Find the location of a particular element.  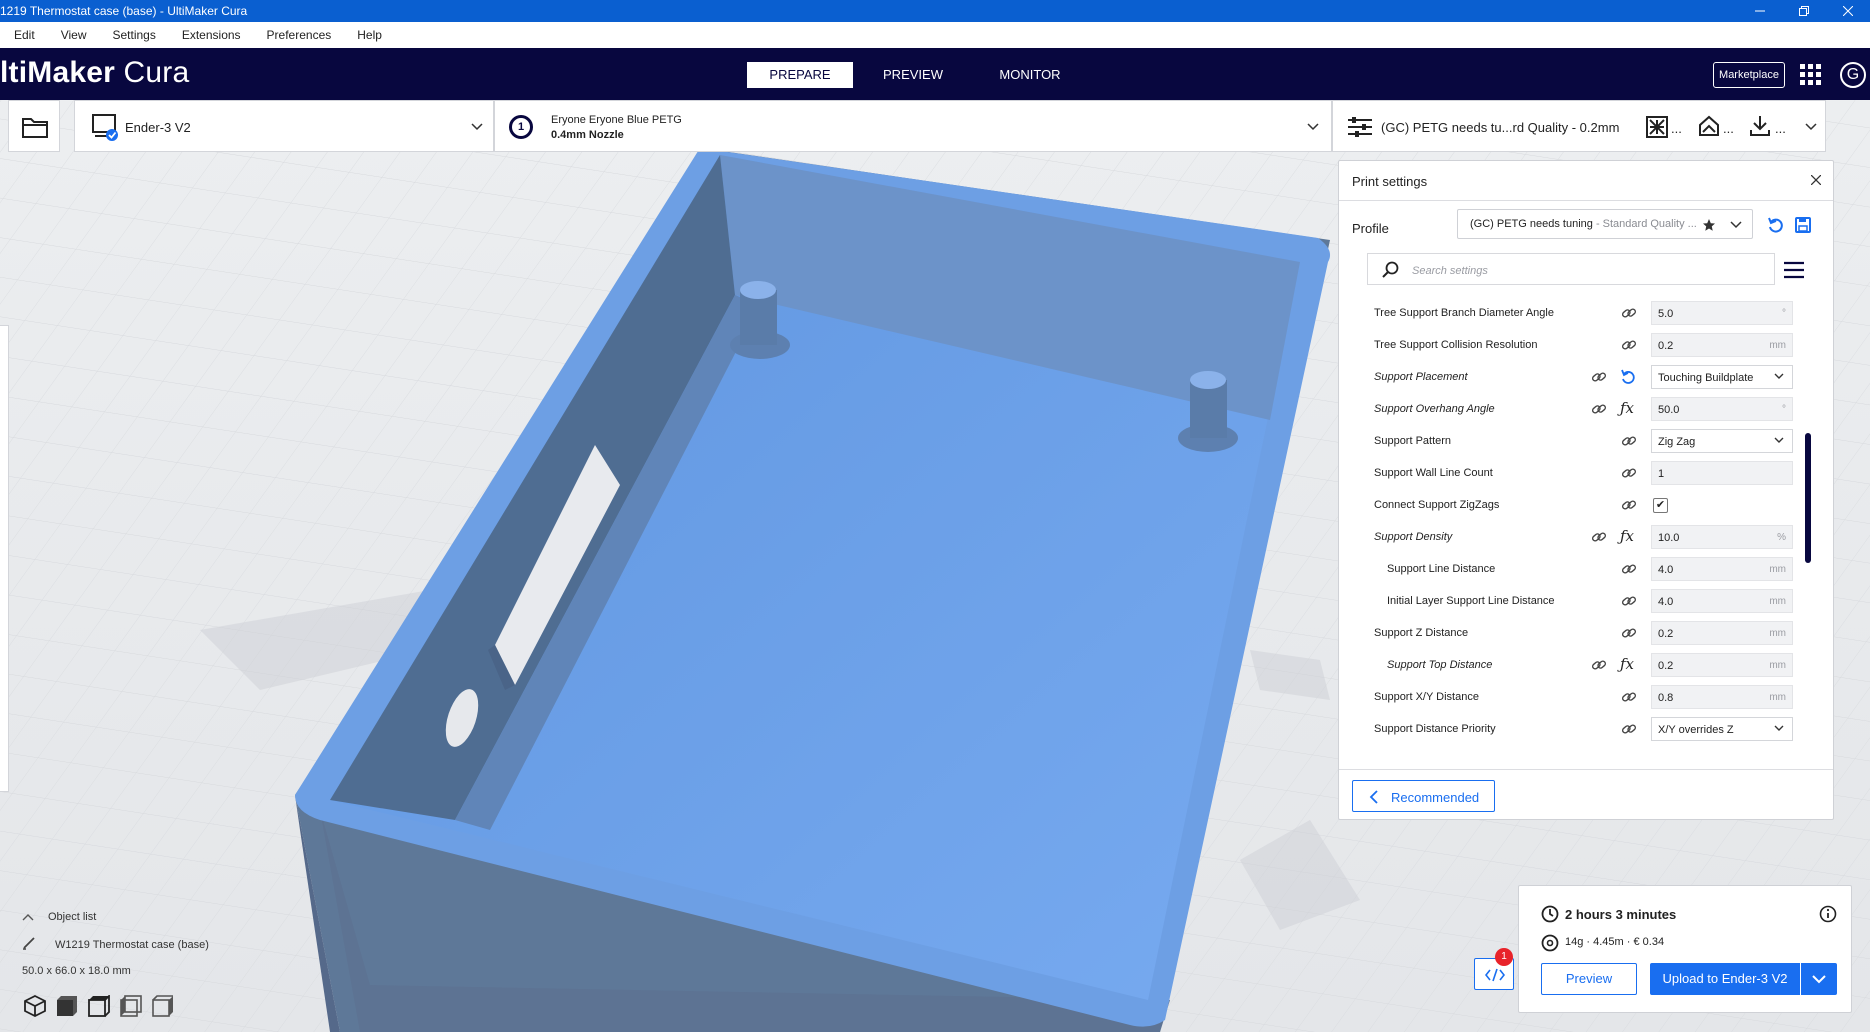

open-file-button is located at coordinates (34, 126).